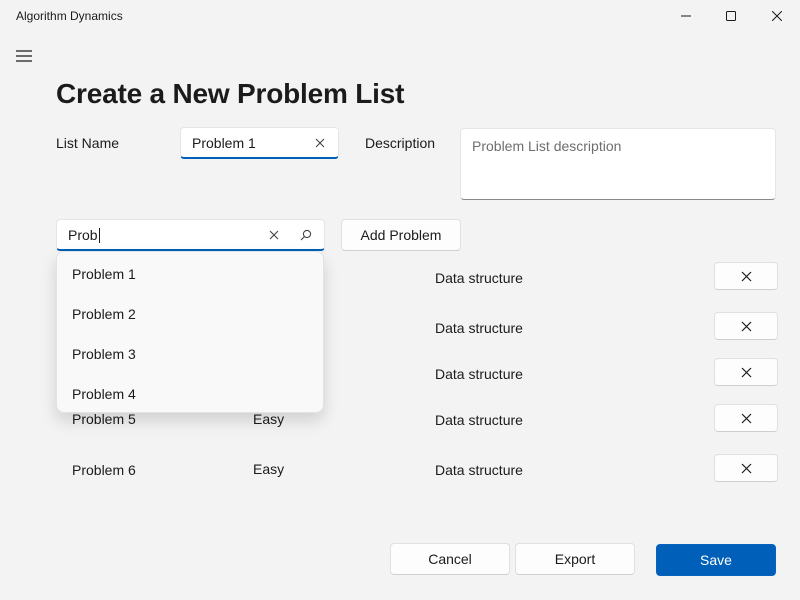 Image resolution: width=800 pixels, height=600 pixels. I want to click on title-bar: Algorithm Dynamics, so click(400, 16).